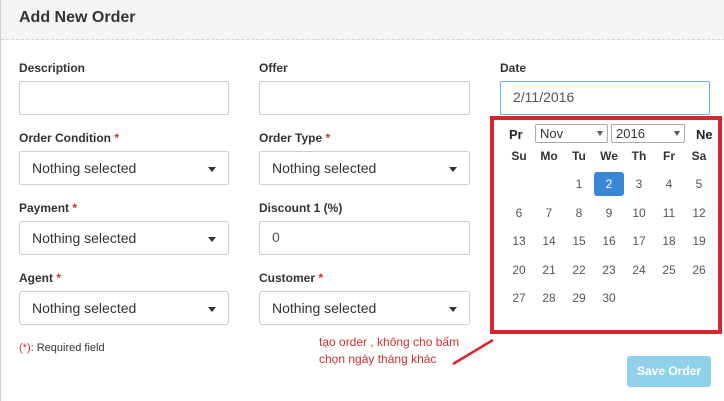 Image resolution: width=724 pixels, height=401 pixels. I want to click on agent-value: Nothing selected, so click(84, 308).